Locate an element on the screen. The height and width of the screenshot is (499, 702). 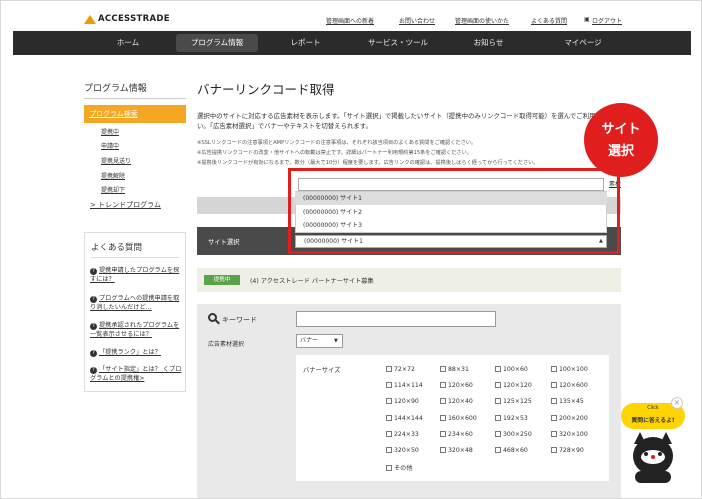
main-nav: ホーム プログラム情報 レポート サービス・ツール お知らせ マイページ is located at coordinates (352, 43).